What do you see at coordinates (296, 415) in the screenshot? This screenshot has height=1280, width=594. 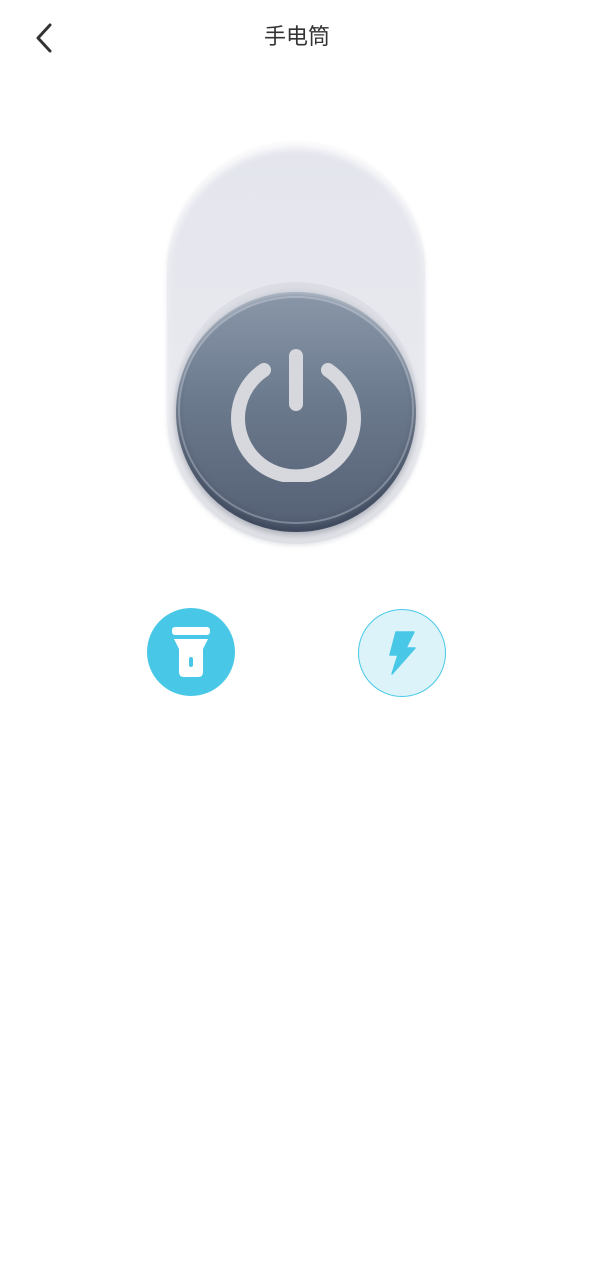 I see `power-icon` at bounding box center [296, 415].